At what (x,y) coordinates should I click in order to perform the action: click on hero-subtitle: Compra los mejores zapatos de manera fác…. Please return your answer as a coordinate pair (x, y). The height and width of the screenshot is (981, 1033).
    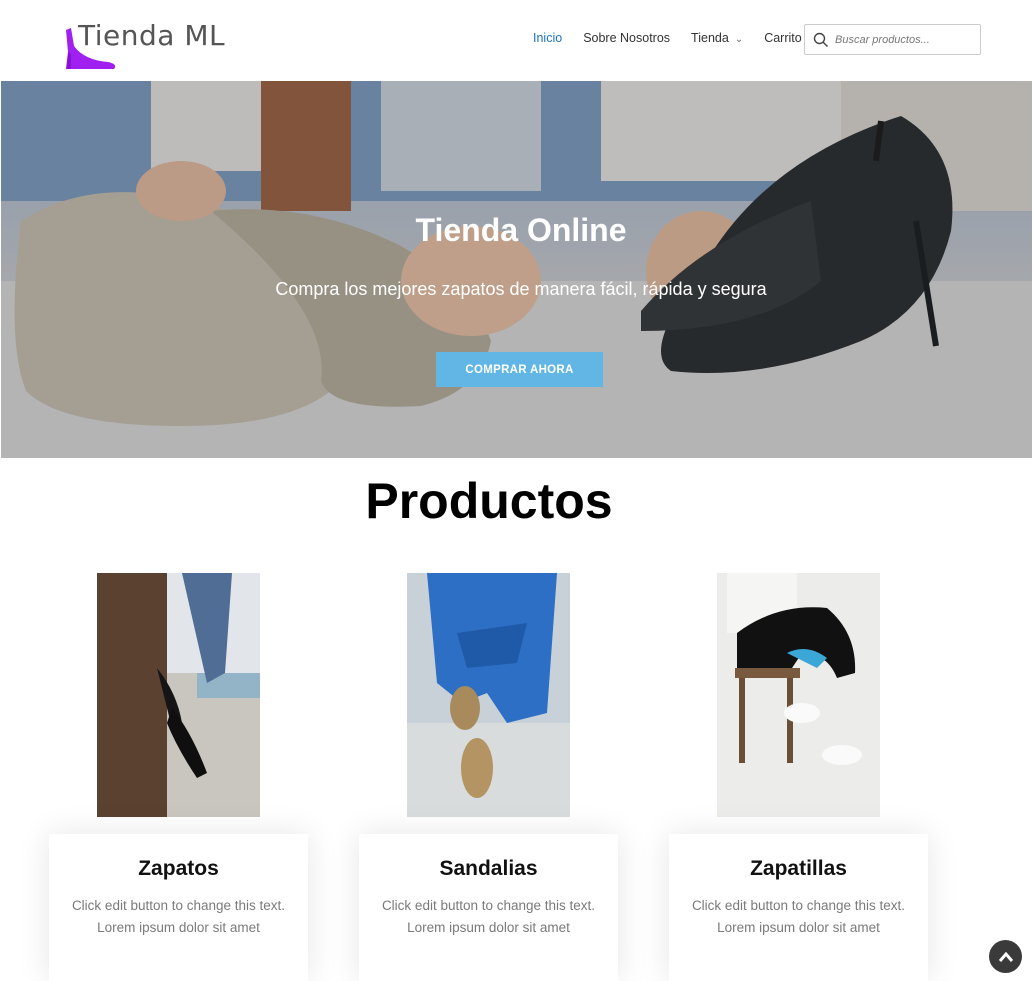
    Looking at the image, I should click on (521, 289).